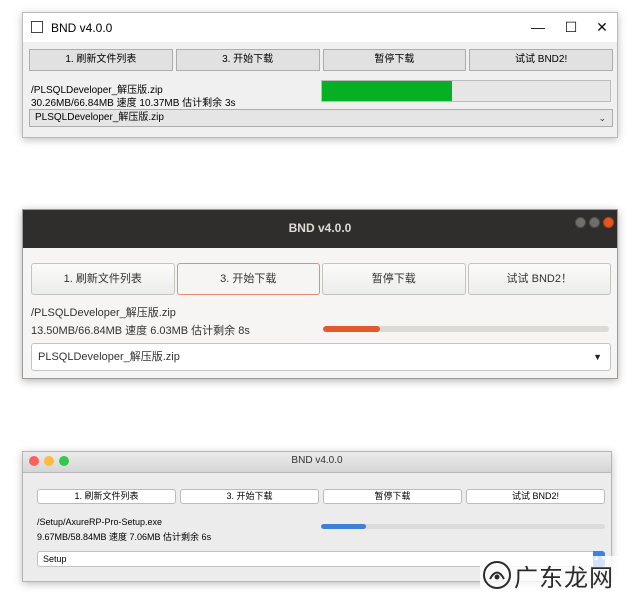  What do you see at coordinates (321, 118) in the screenshot?
I see `file-select: PLSQLDeveloper_解压版.zip ⌄` at bounding box center [321, 118].